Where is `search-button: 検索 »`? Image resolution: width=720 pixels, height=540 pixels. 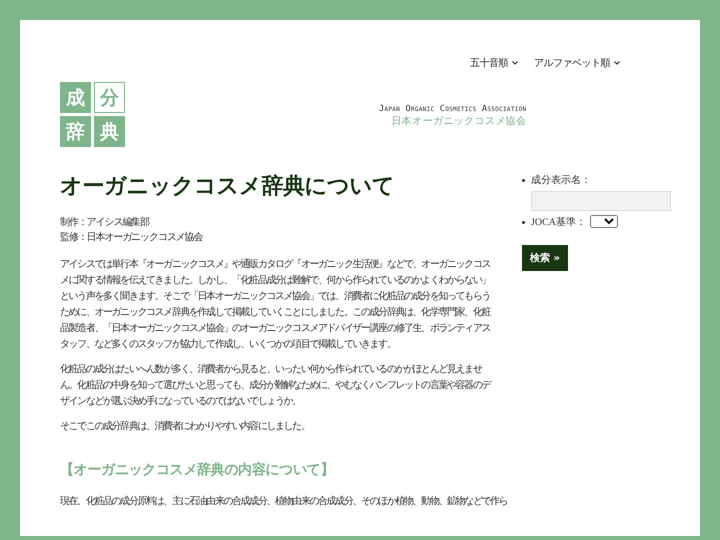
search-button: 検索 » is located at coordinates (545, 258).